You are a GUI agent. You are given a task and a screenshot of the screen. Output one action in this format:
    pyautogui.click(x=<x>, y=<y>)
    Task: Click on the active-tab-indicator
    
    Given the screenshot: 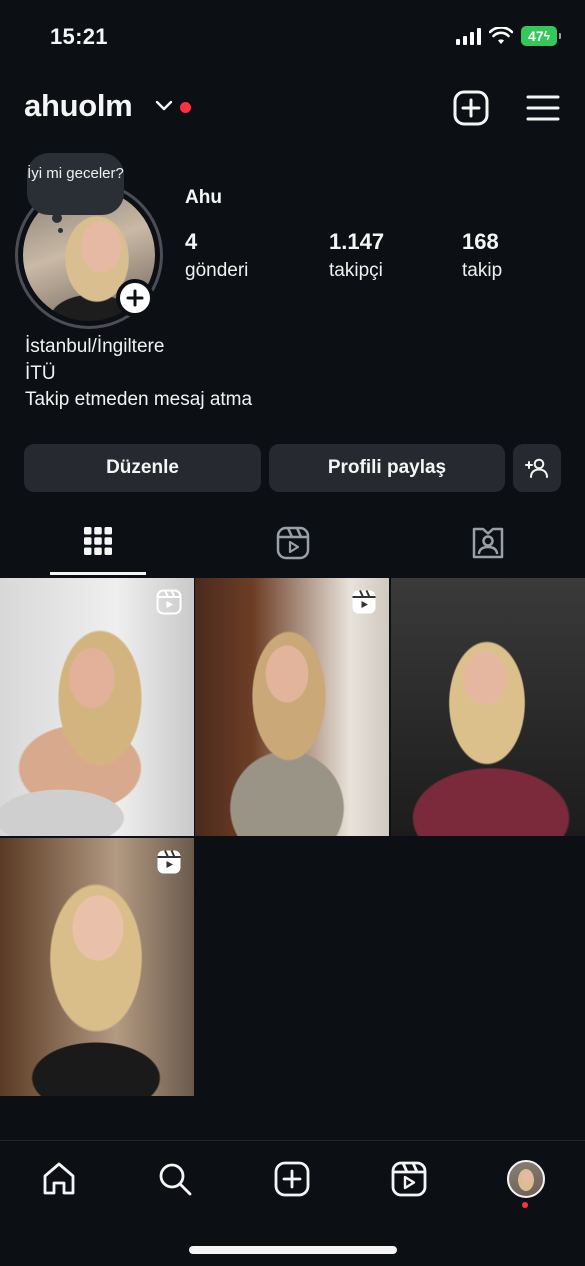 What is the action you would take?
    pyautogui.click(x=98, y=573)
    